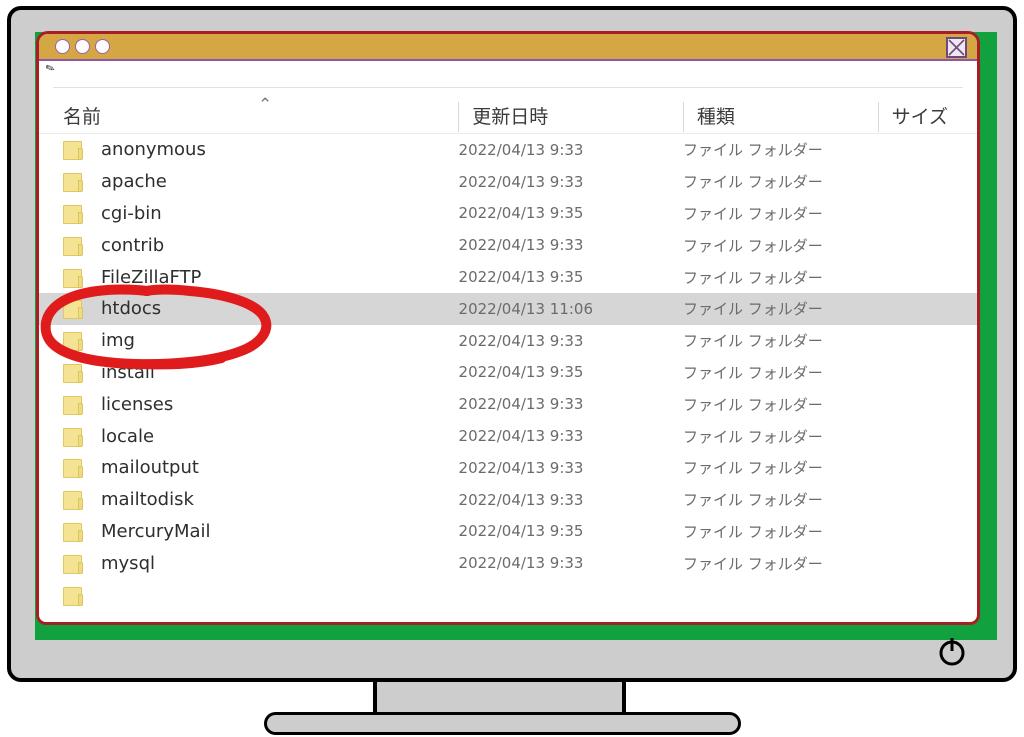  What do you see at coordinates (780, 117) in the screenshot?
I see `column-header-type: 種類` at bounding box center [780, 117].